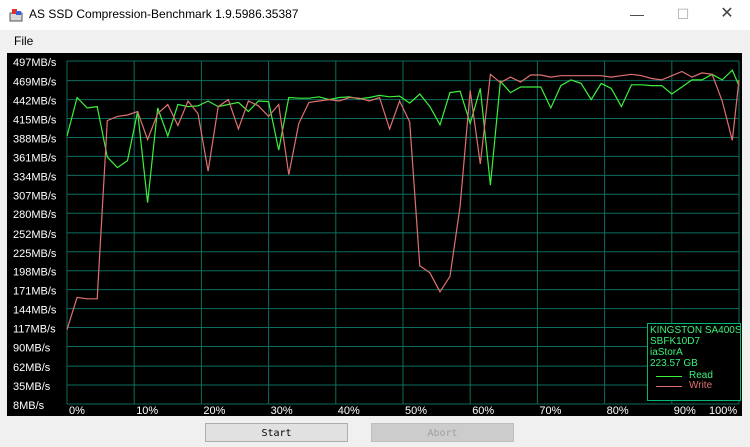  What do you see at coordinates (727, 15) in the screenshot?
I see `close-button: ✕` at bounding box center [727, 15].